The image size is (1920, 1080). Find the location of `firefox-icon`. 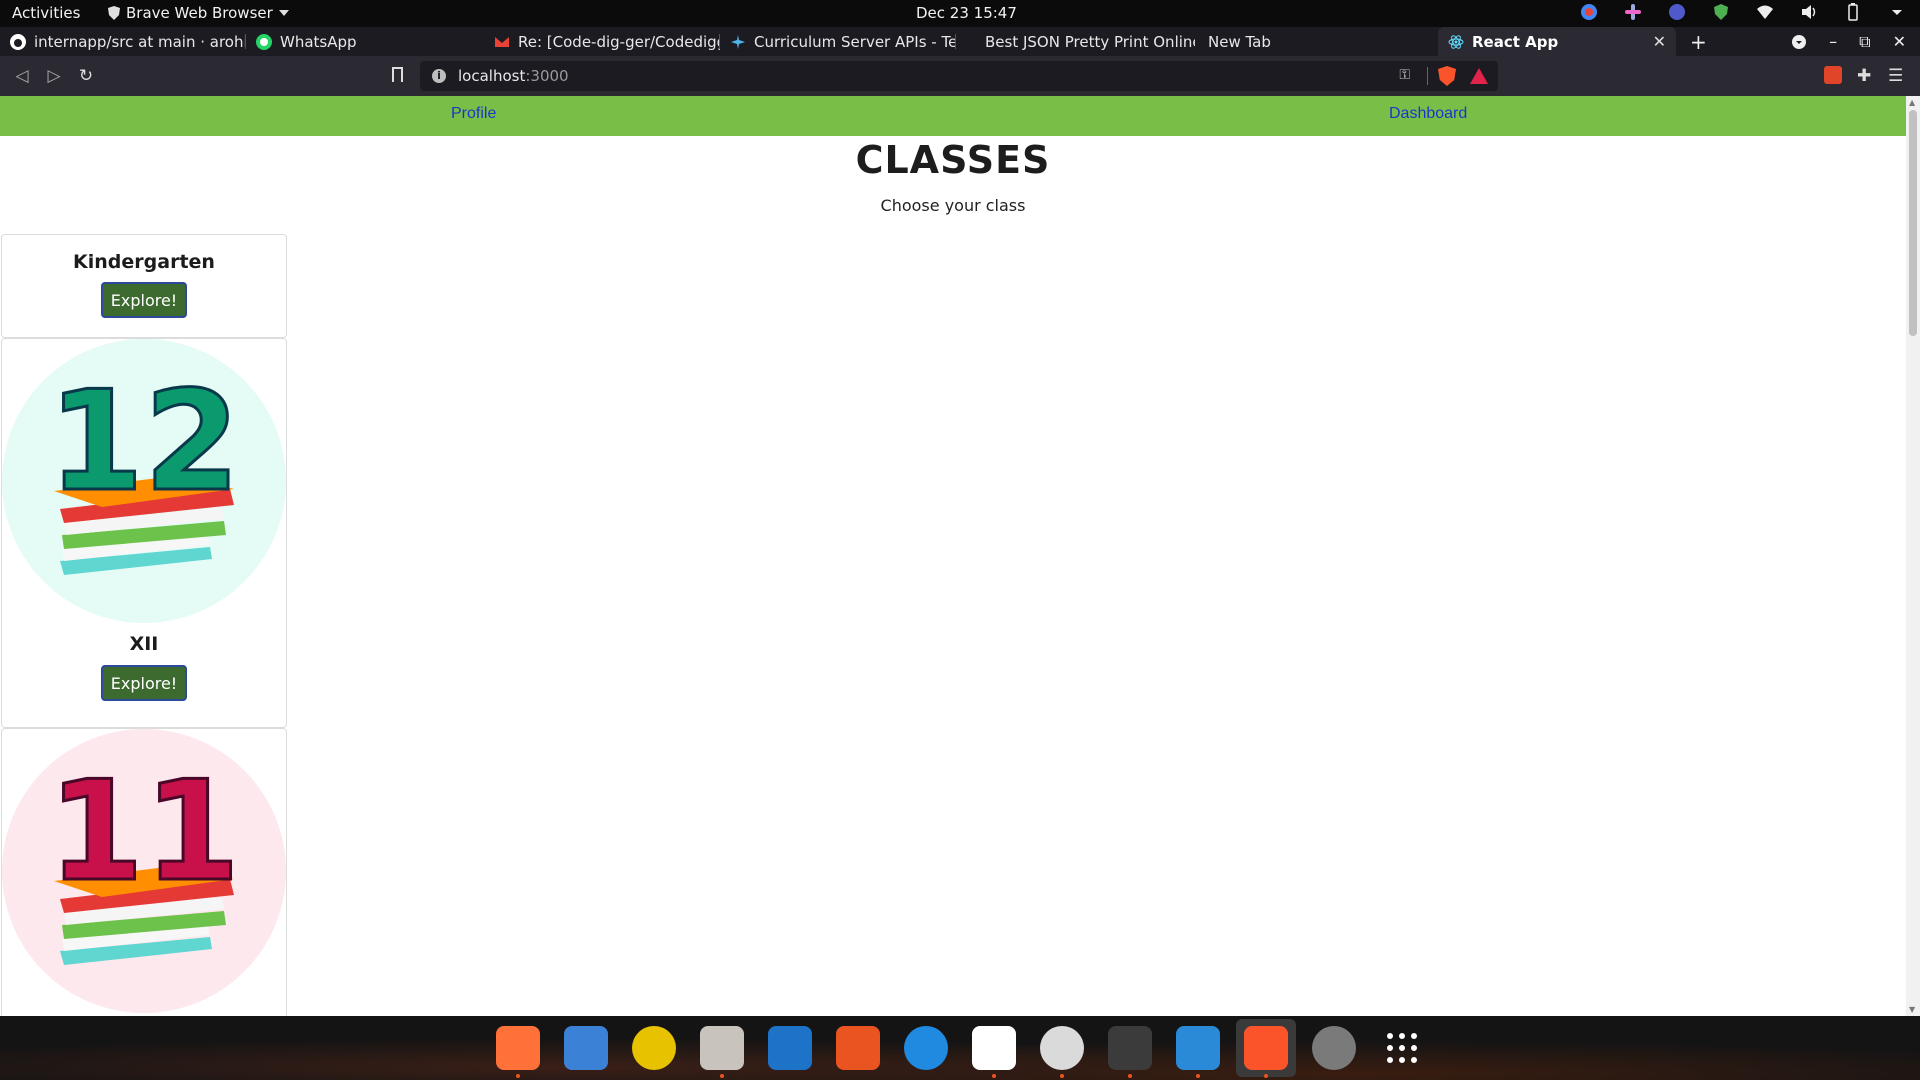

firefox-icon is located at coordinates (518, 1048).